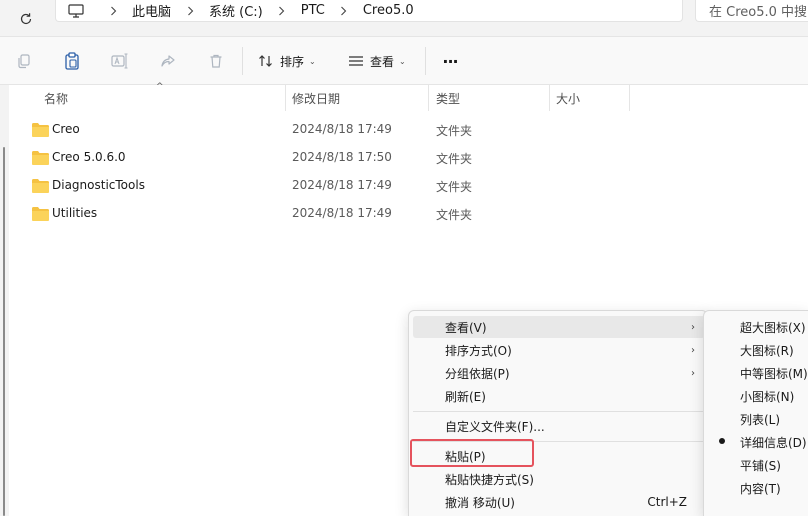 The image size is (808, 516). What do you see at coordinates (313, 10) in the screenshot?
I see `breadcrumb-ptc: PTC` at bounding box center [313, 10].